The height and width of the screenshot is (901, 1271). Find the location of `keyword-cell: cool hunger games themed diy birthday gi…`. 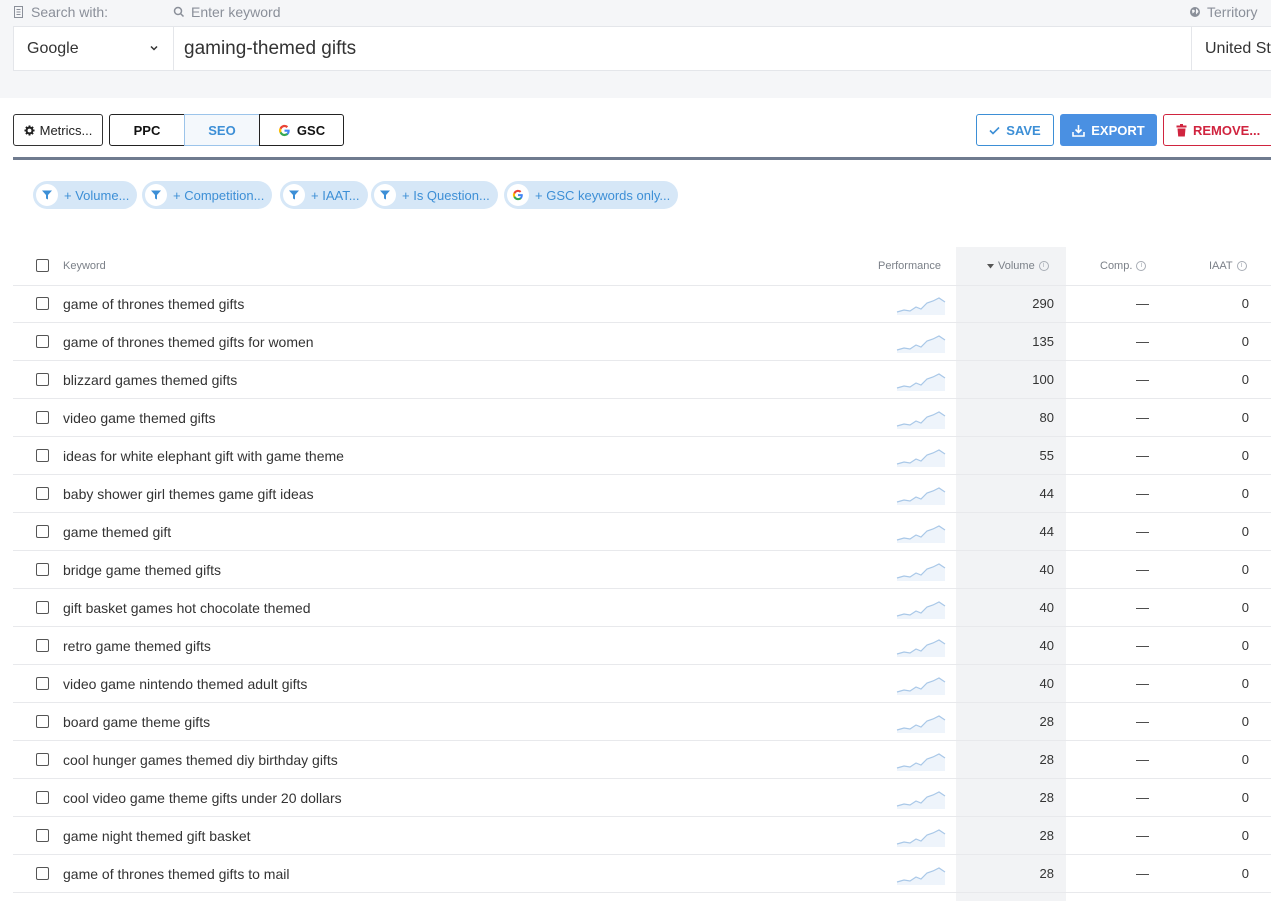

keyword-cell: cool hunger games themed diy birthday gi… is located at coordinates (200, 759).